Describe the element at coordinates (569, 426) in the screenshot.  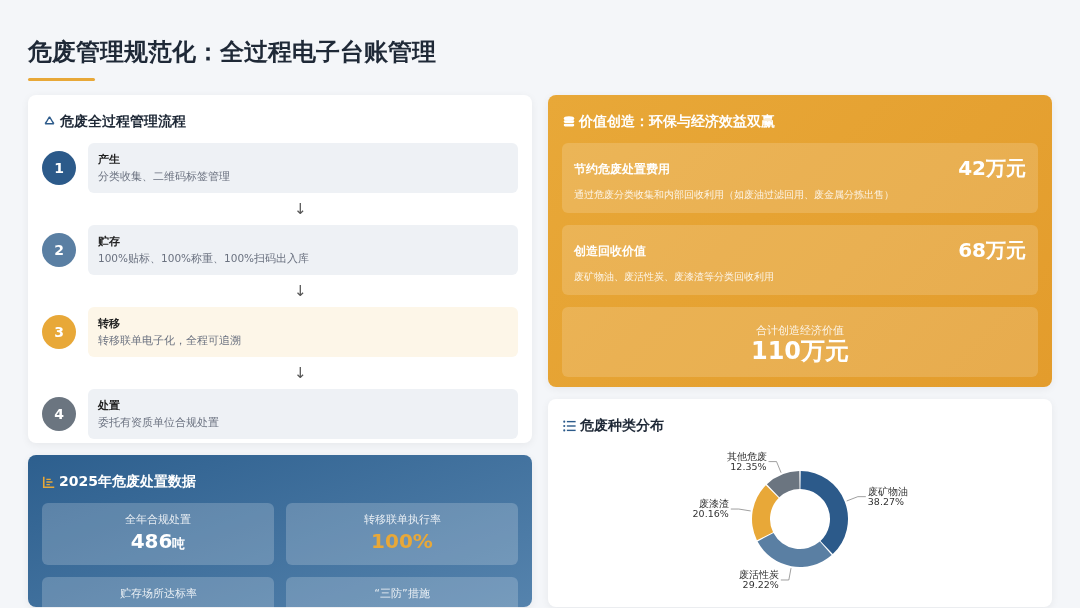
I see `list-icon` at that location.